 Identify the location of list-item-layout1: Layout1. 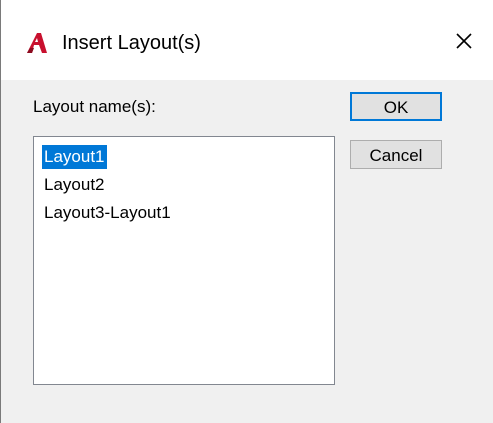
(74, 157).